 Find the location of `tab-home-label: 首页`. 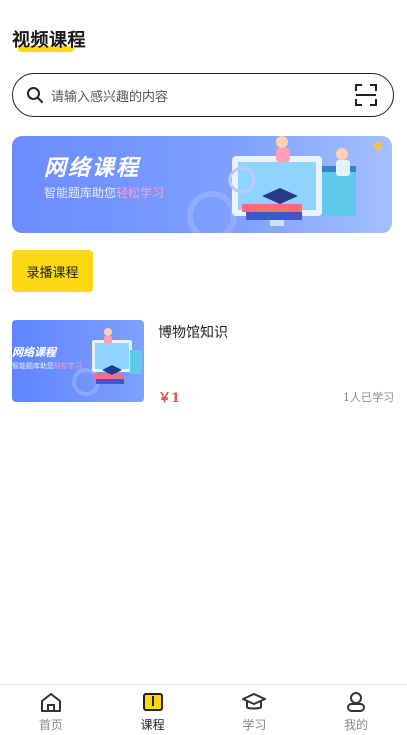

tab-home-label: 首页 is located at coordinates (50, 725).